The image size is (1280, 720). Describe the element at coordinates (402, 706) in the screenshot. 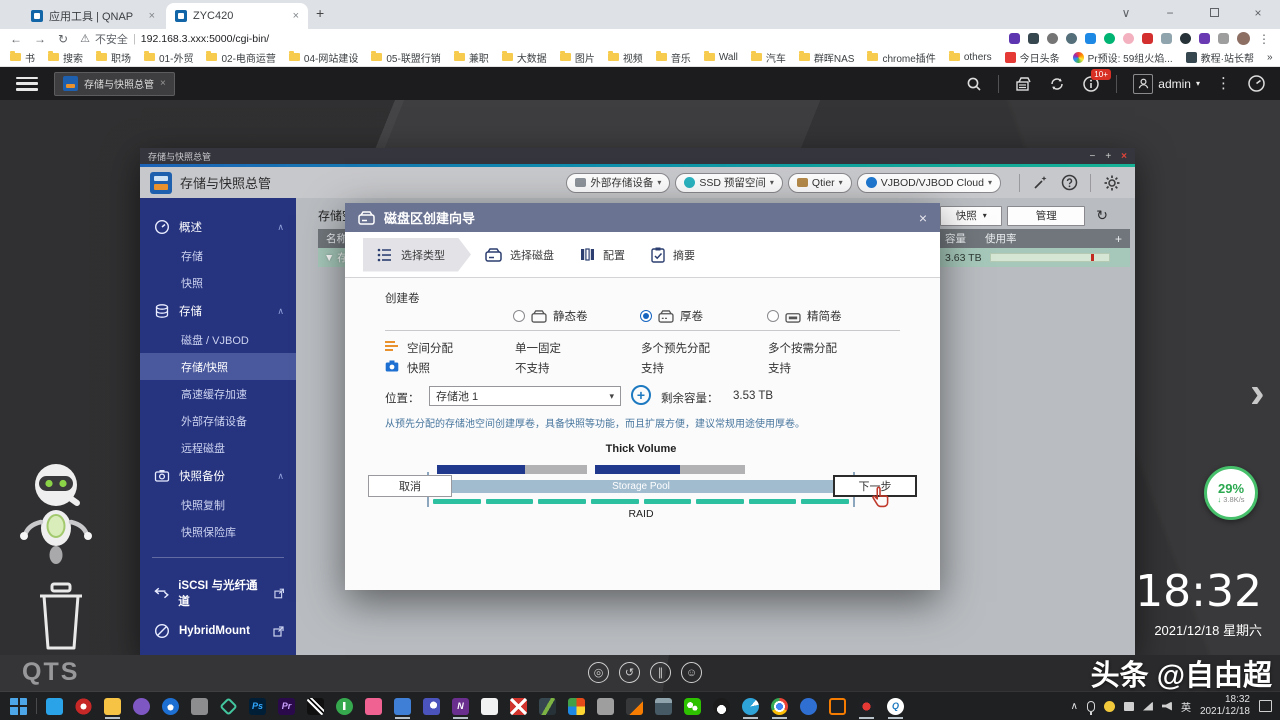

I see `taskbar-document-app-icon` at that location.